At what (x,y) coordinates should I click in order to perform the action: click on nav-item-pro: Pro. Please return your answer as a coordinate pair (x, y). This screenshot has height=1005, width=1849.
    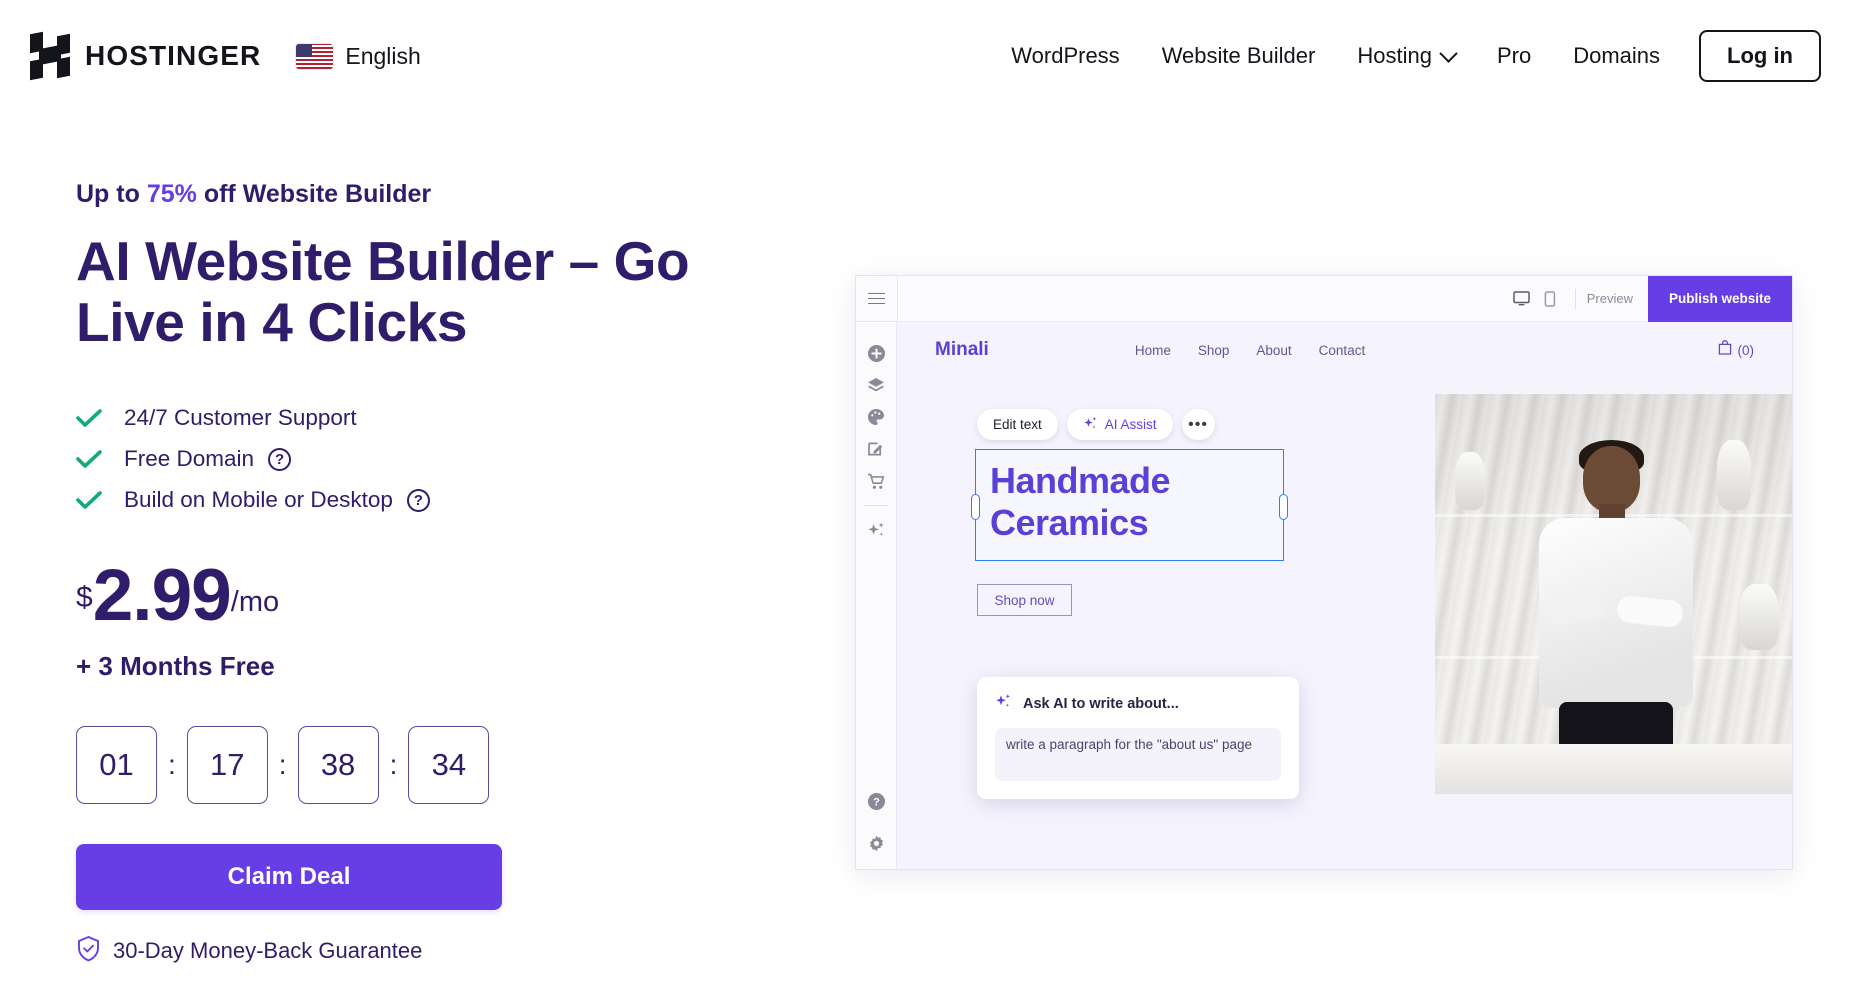
    Looking at the image, I should click on (1514, 56).